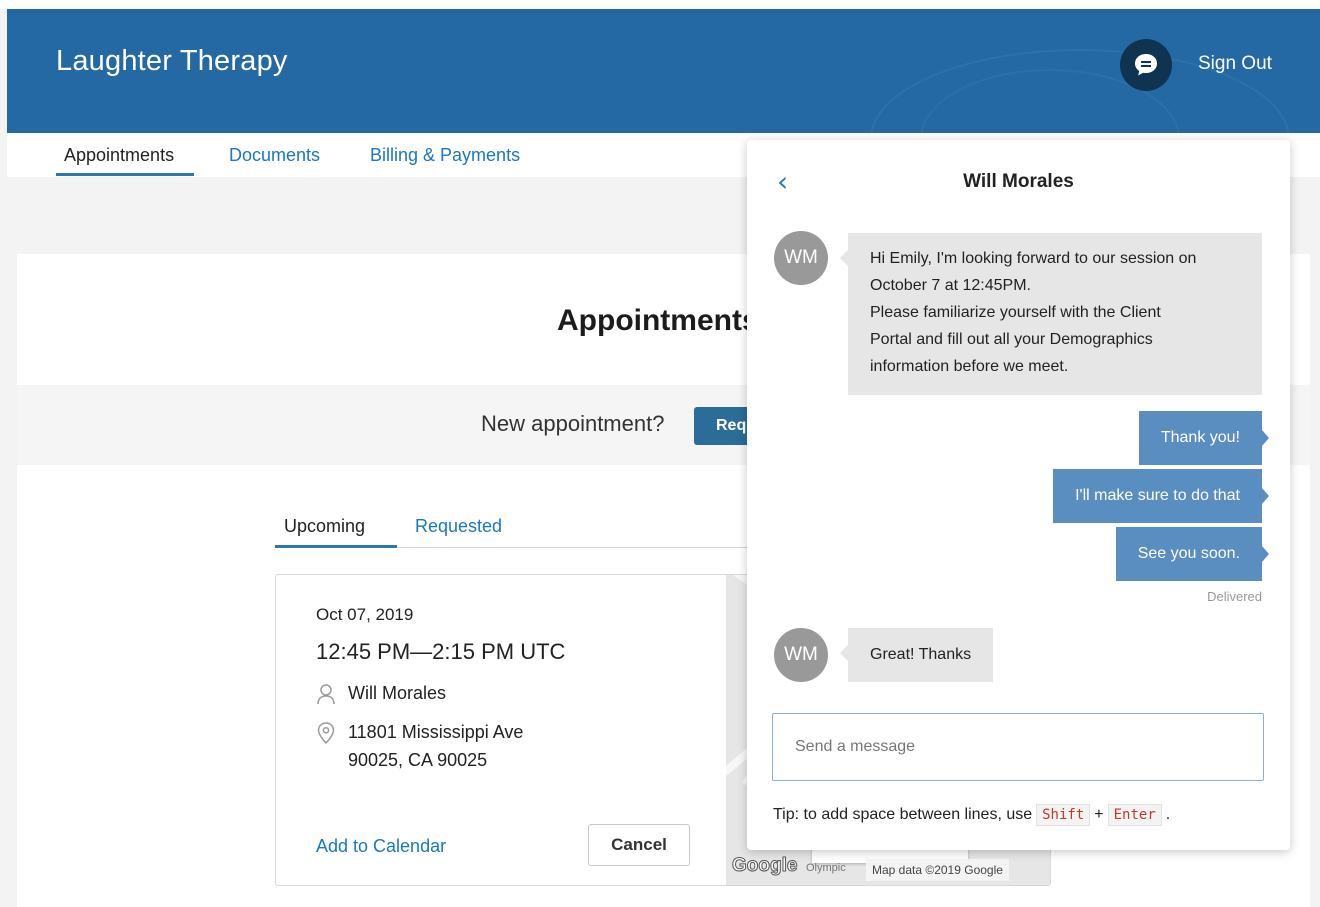 The width and height of the screenshot is (1320, 907). I want to click on app-header: Laughter Therapy Sign Out, so click(663, 71).